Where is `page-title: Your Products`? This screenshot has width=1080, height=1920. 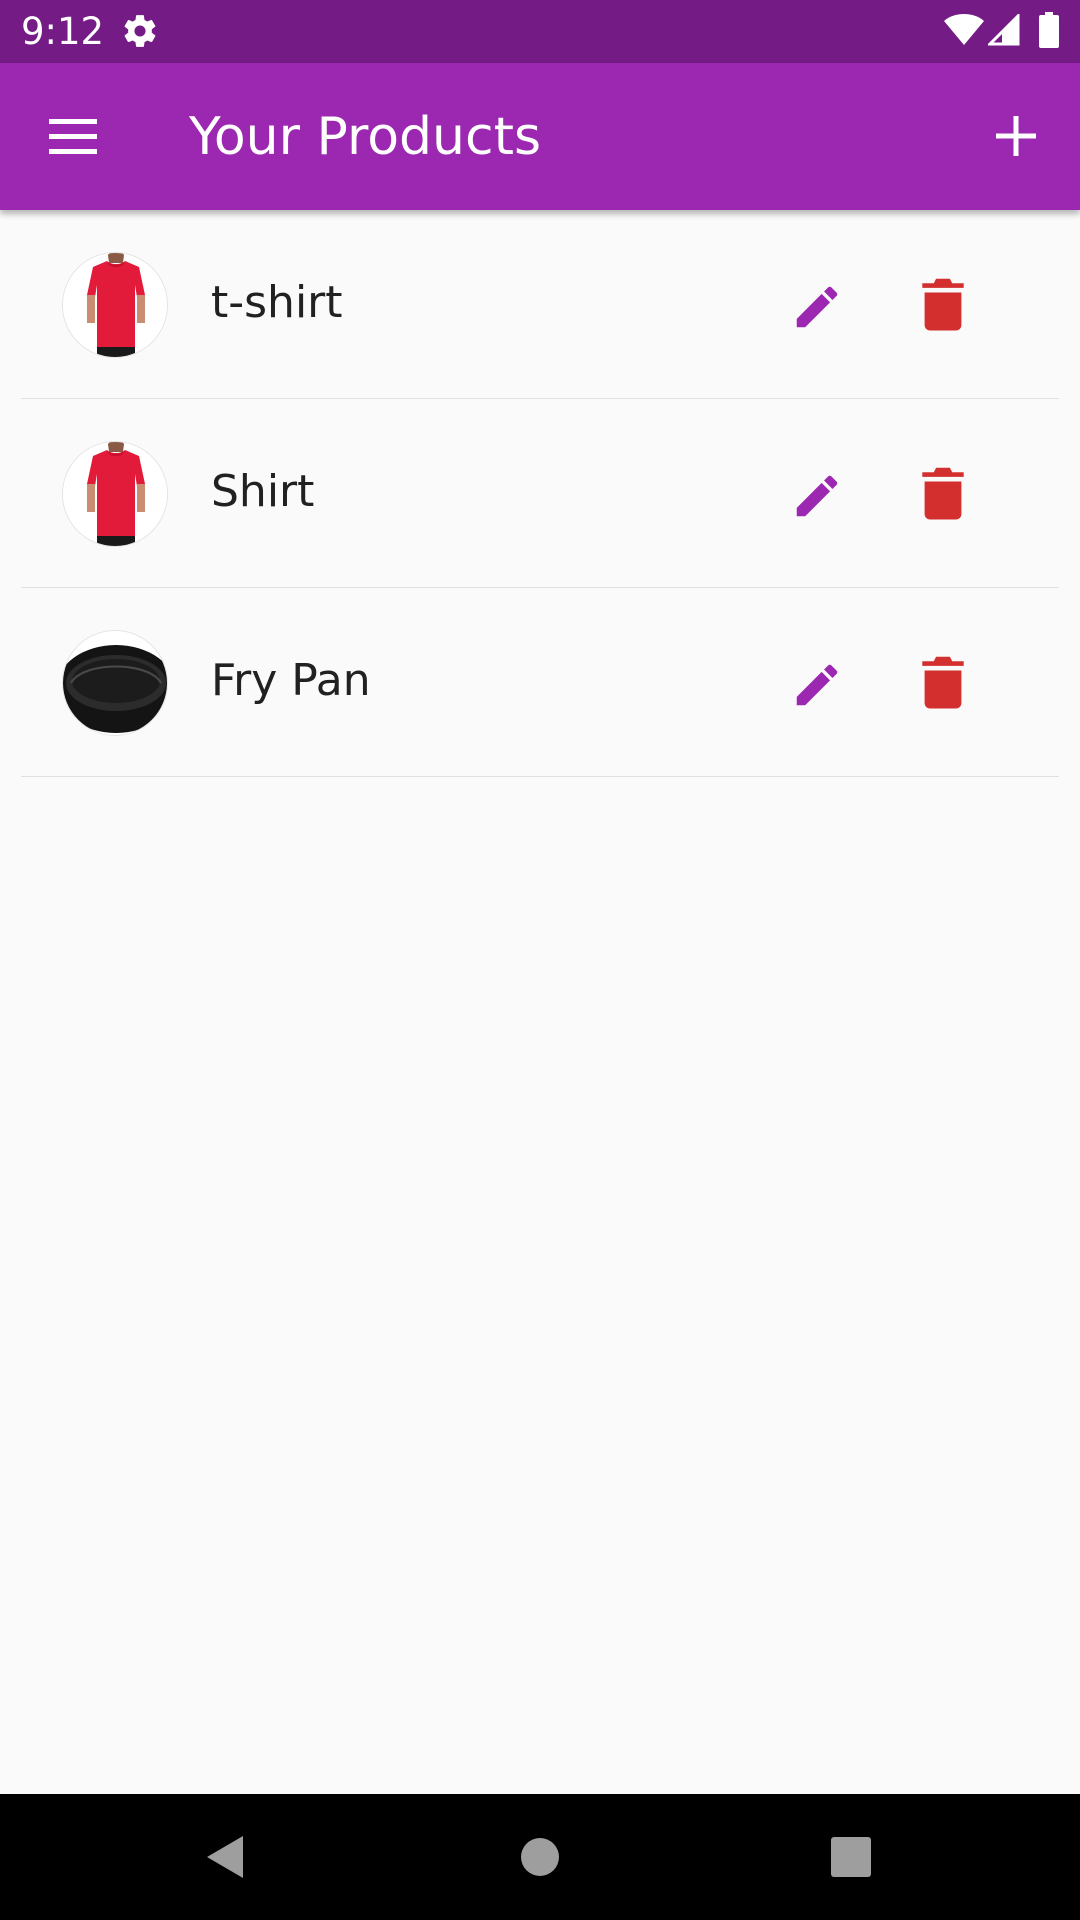 page-title: Your Products is located at coordinates (365, 137).